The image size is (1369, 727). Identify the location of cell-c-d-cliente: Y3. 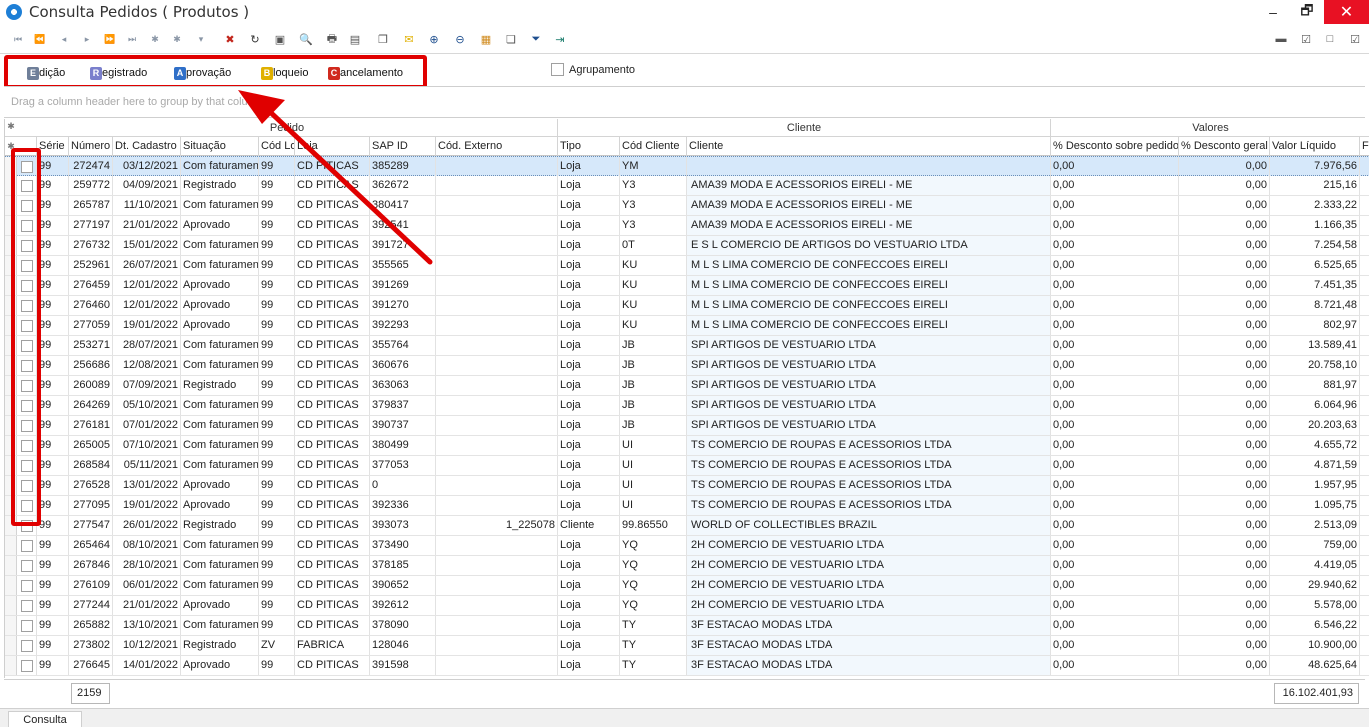
(653, 185).